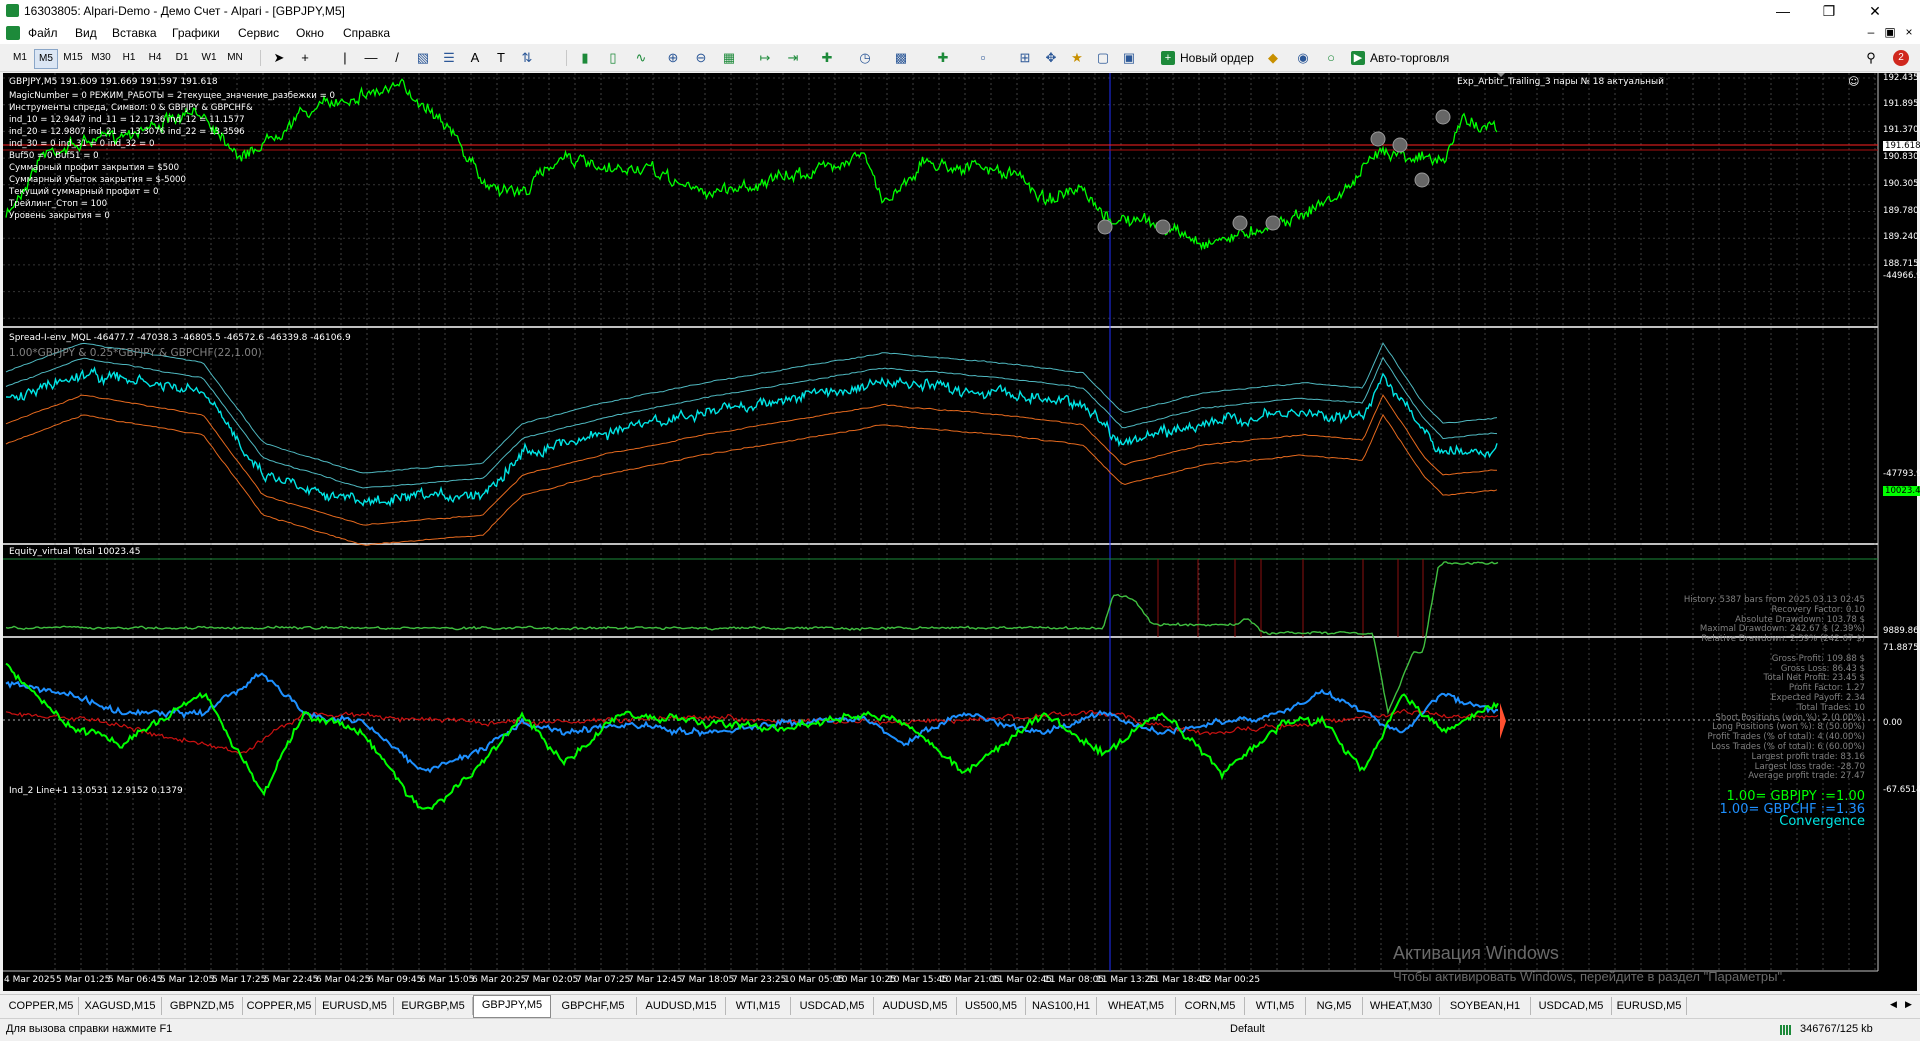  Describe the element at coordinates (258, 33) in the screenshot. I see `menu-tools: Сервис` at that location.